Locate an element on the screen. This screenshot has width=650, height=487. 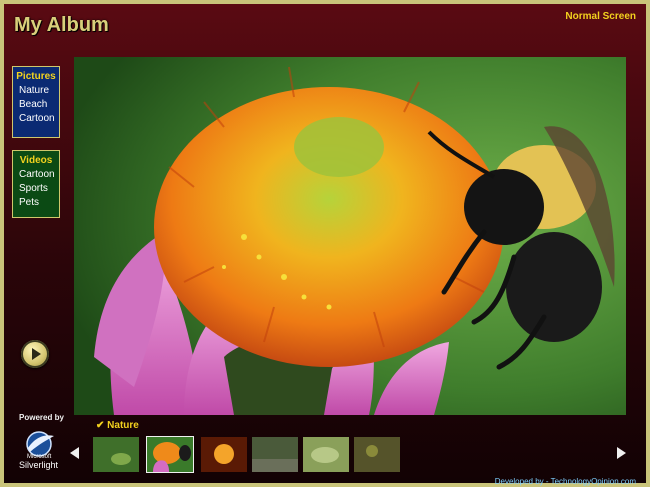
videos-menu: Videos Cartoon Sports Pets is located at coordinates (36, 184).